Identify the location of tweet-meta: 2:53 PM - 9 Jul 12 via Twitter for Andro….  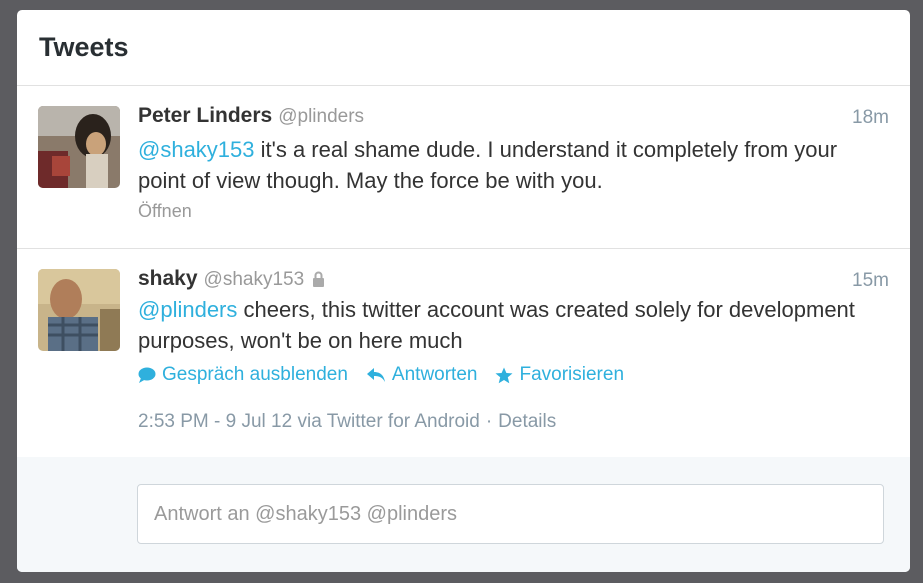
(347, 422).